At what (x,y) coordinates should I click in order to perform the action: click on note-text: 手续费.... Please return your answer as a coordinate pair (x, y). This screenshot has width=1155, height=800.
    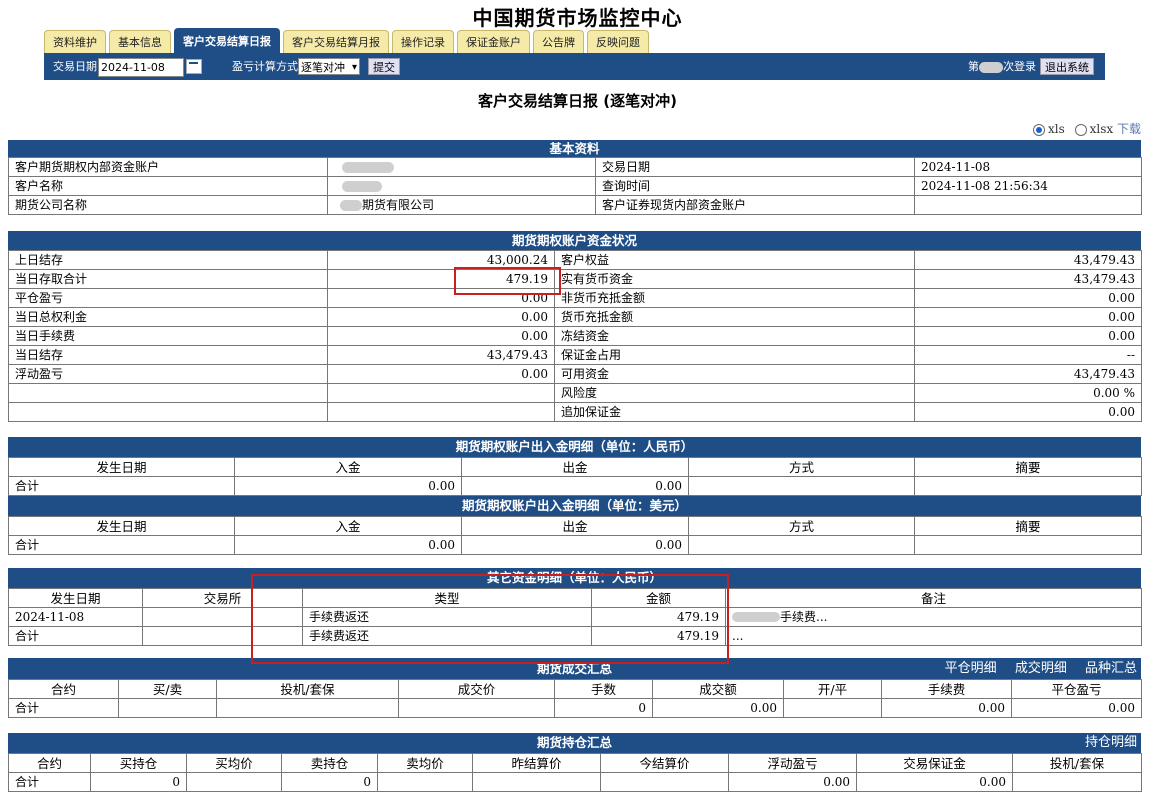
    Looking at the image, I should click on (804, 616).